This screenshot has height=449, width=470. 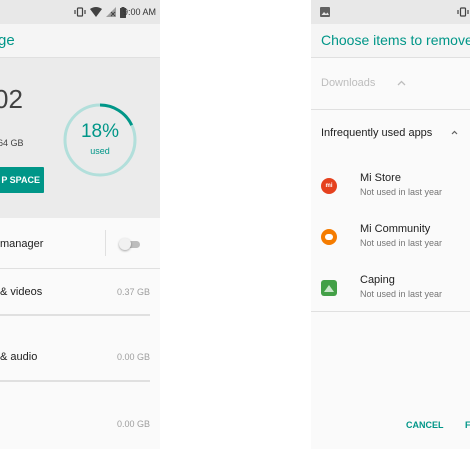 I want to click on caping-icon, so click(x=329, y=288).